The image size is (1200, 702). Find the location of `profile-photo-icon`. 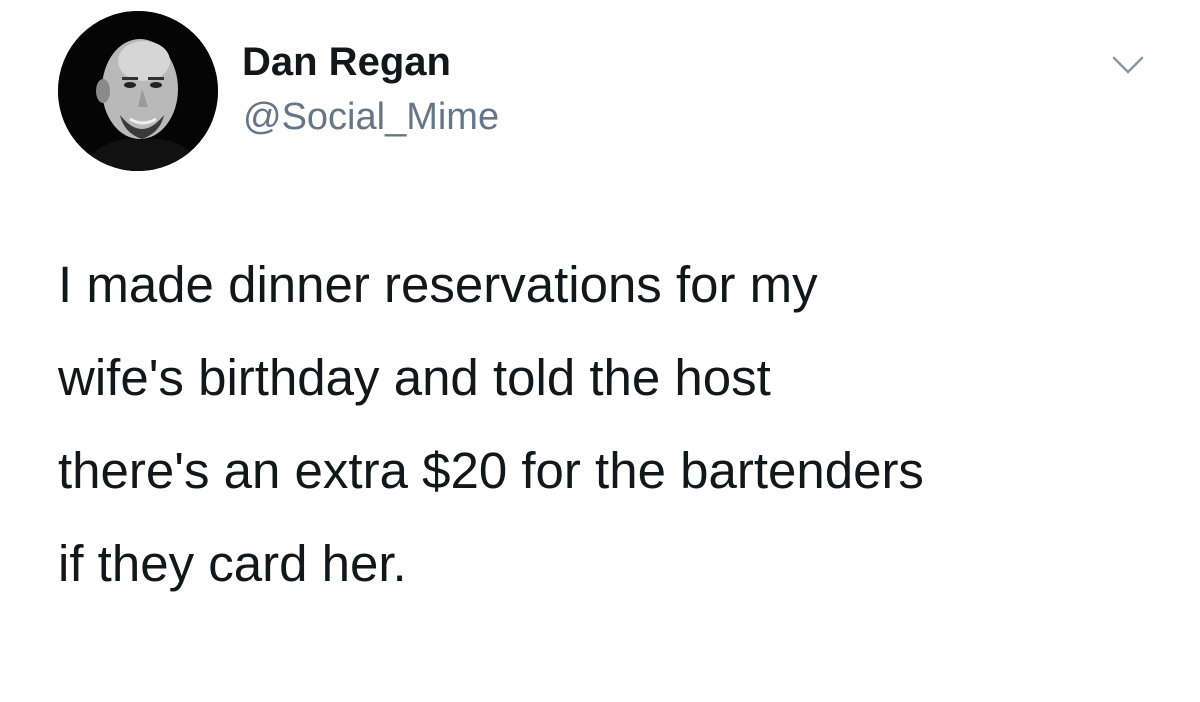

profile-photo-icon is located at coordinates (138, 91).